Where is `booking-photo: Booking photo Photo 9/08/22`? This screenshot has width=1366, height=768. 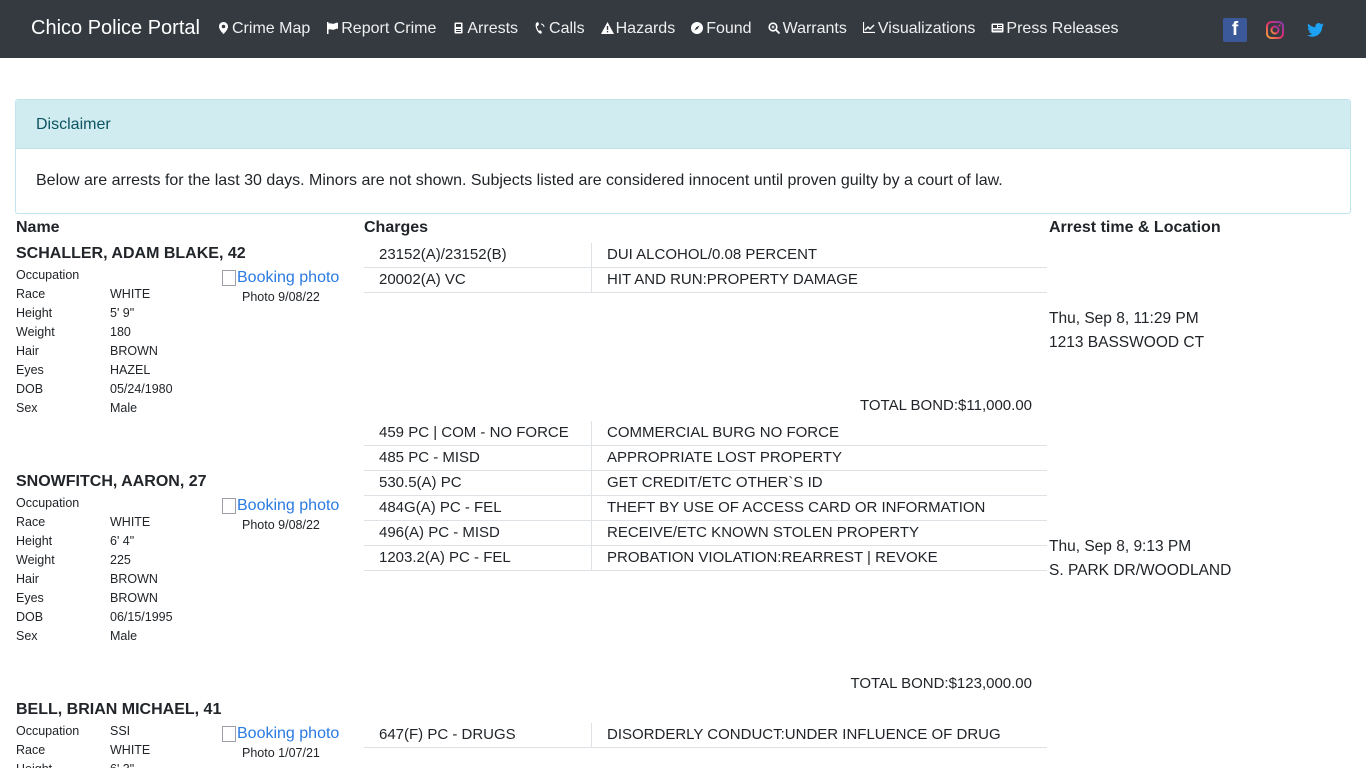
booking-photo: Booking photo Photo 9/08/22 is located at coordinates (285, 286).